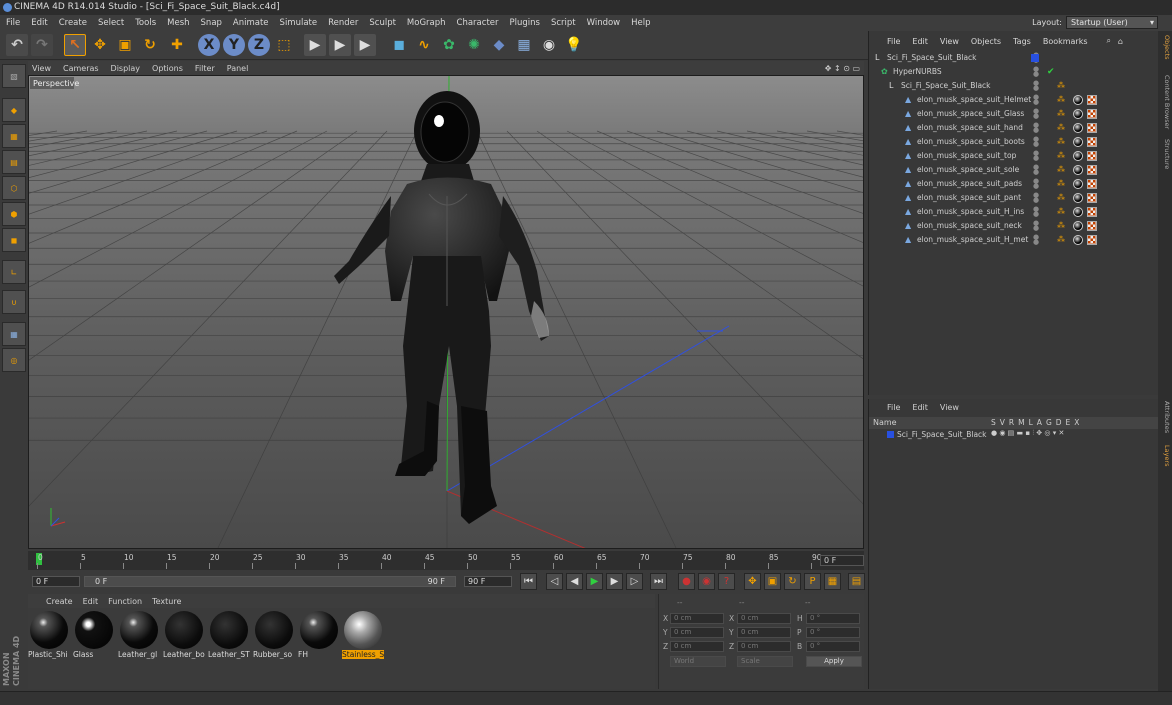 The height and width of the screenshot is (705, 1172). What do you see at coordinates (449, 45) in the screenshot?
I see `nurbs-icon: ✿` at bounding box center [449, 45].